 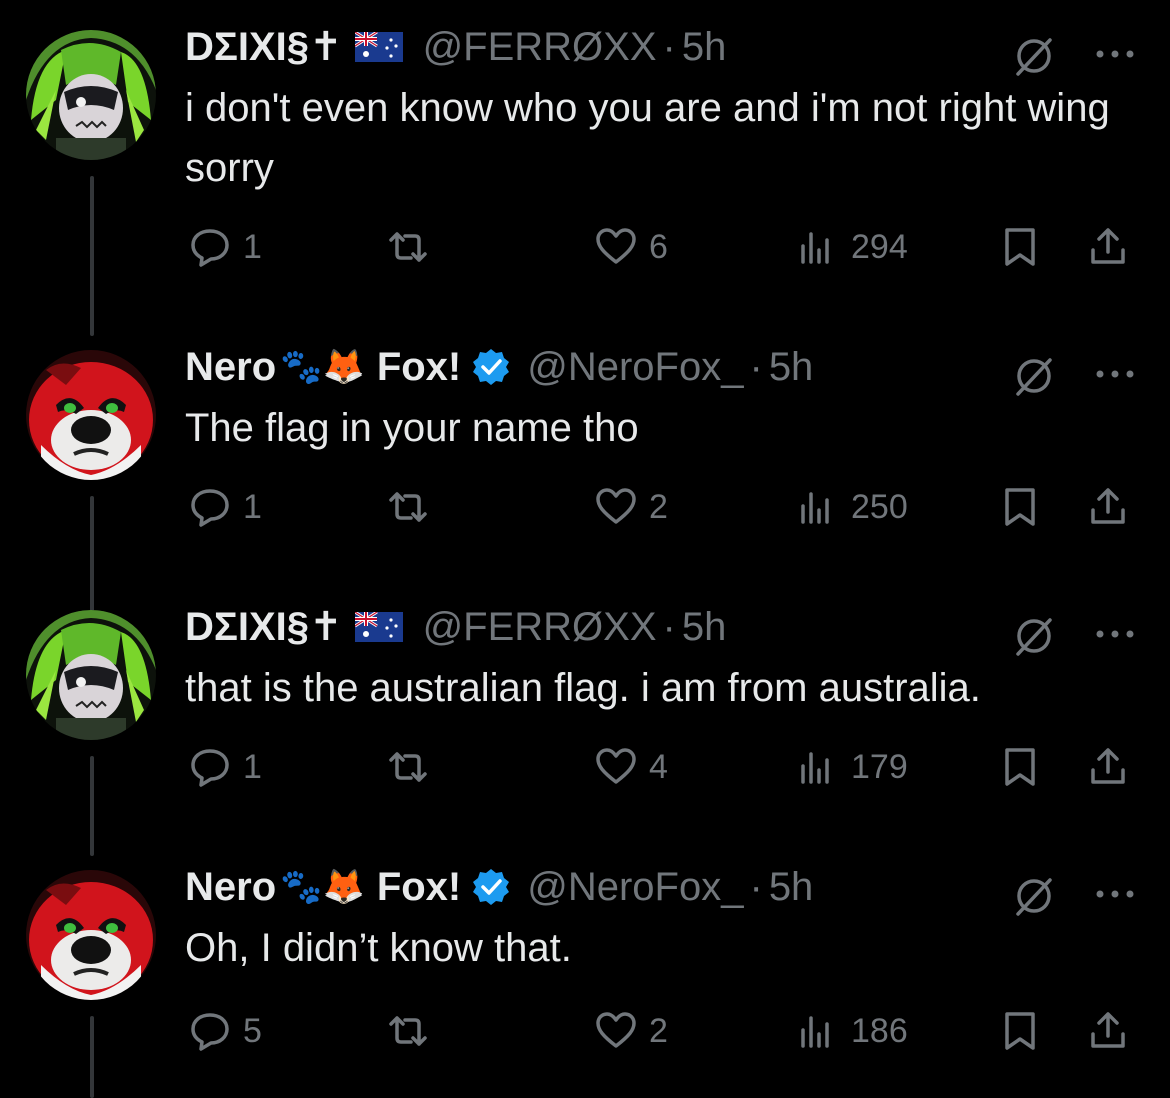 What do you see at coordinates (92, 1057) in the screenshot?
I see `thread-connector-line` at bounding box center [92, 1057].